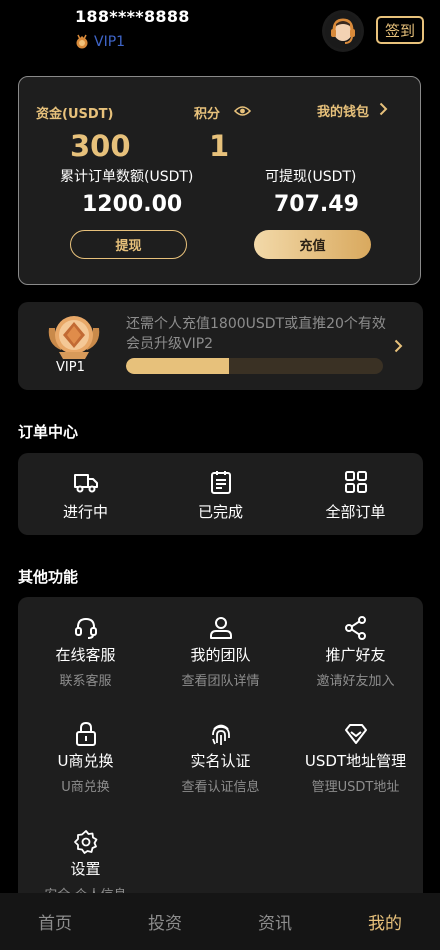 The width and height of the screenshot is (440, 950). Describe the element at coordinates (48, 432) in the screenshot. I see `order-center-title: 订单中心` at that location.